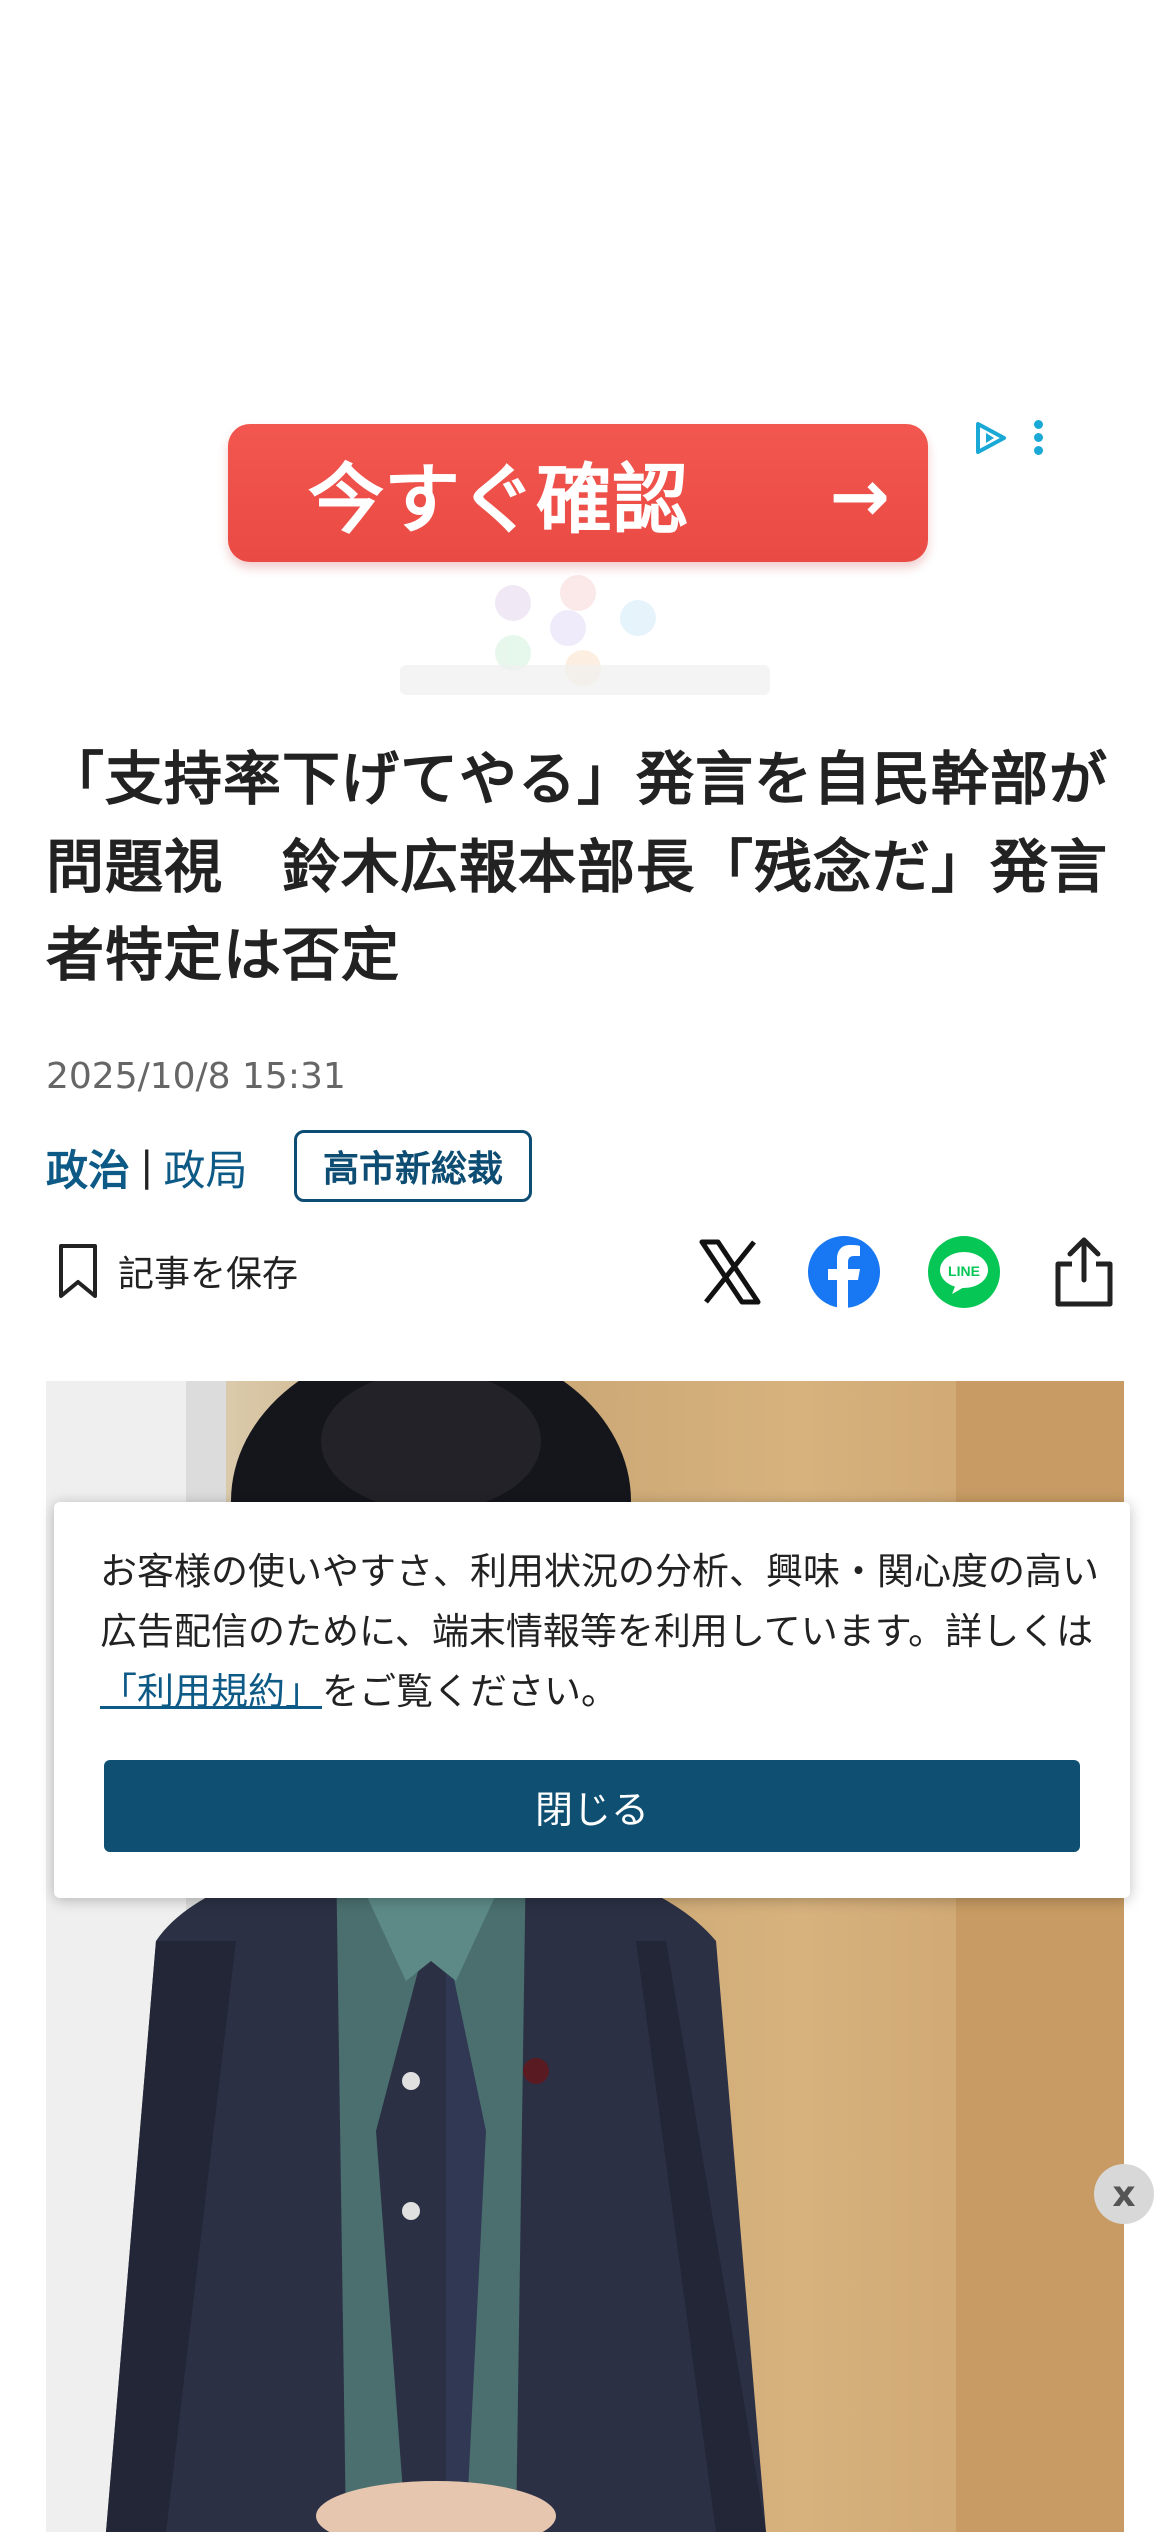 This screenshot has height=2532, width=1170. What do you see at coordinates (498, 499) in the screenshot?
I see `ad-cta-label: 今すぐ確認` at bounding box center [498, 499].